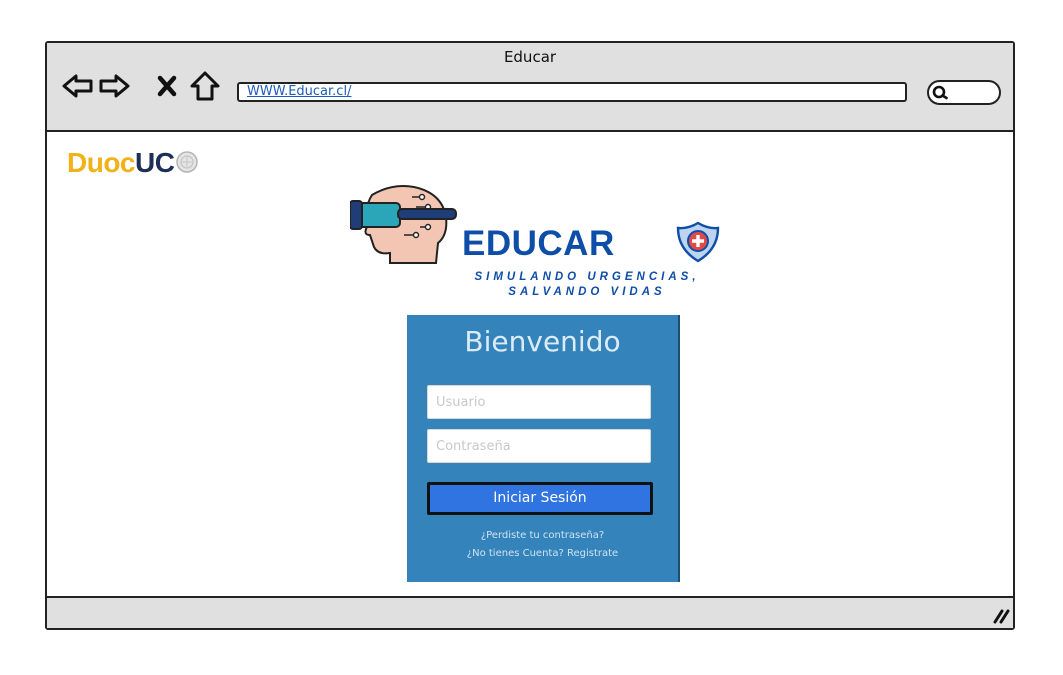 This screenshot has height=675, width=1063. I want to click on educar-logo-text: EDUCAR, so click(538, 243).